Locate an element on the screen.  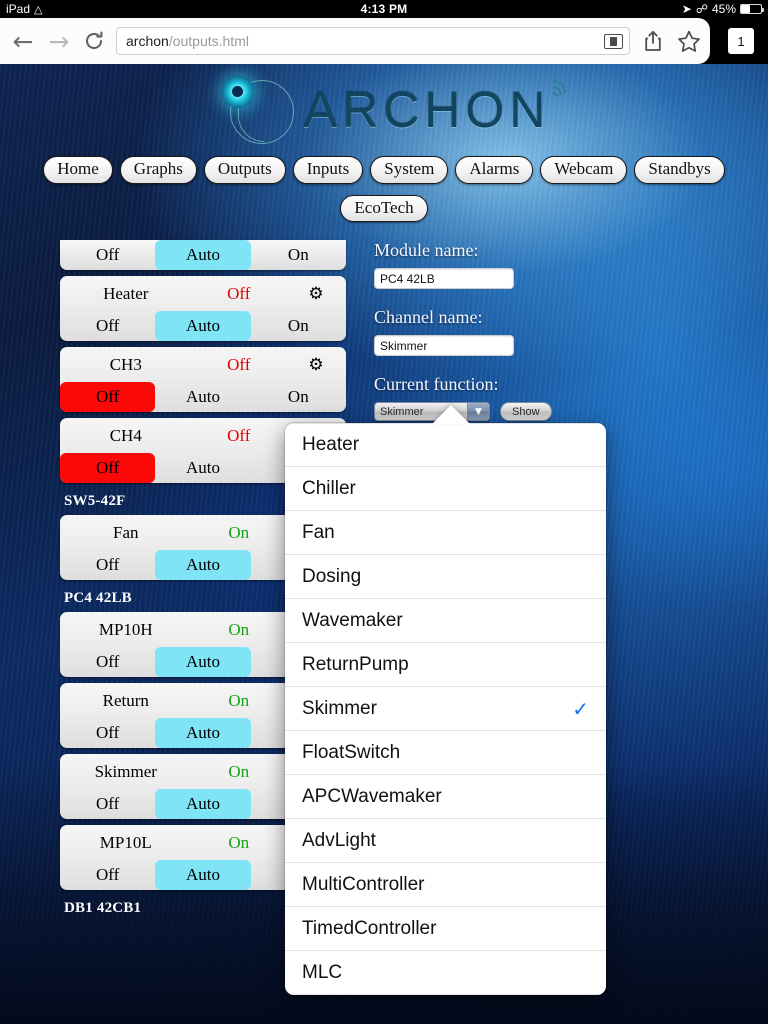
function-option: Skimmer ✓ is located at coordinates (445, 709).